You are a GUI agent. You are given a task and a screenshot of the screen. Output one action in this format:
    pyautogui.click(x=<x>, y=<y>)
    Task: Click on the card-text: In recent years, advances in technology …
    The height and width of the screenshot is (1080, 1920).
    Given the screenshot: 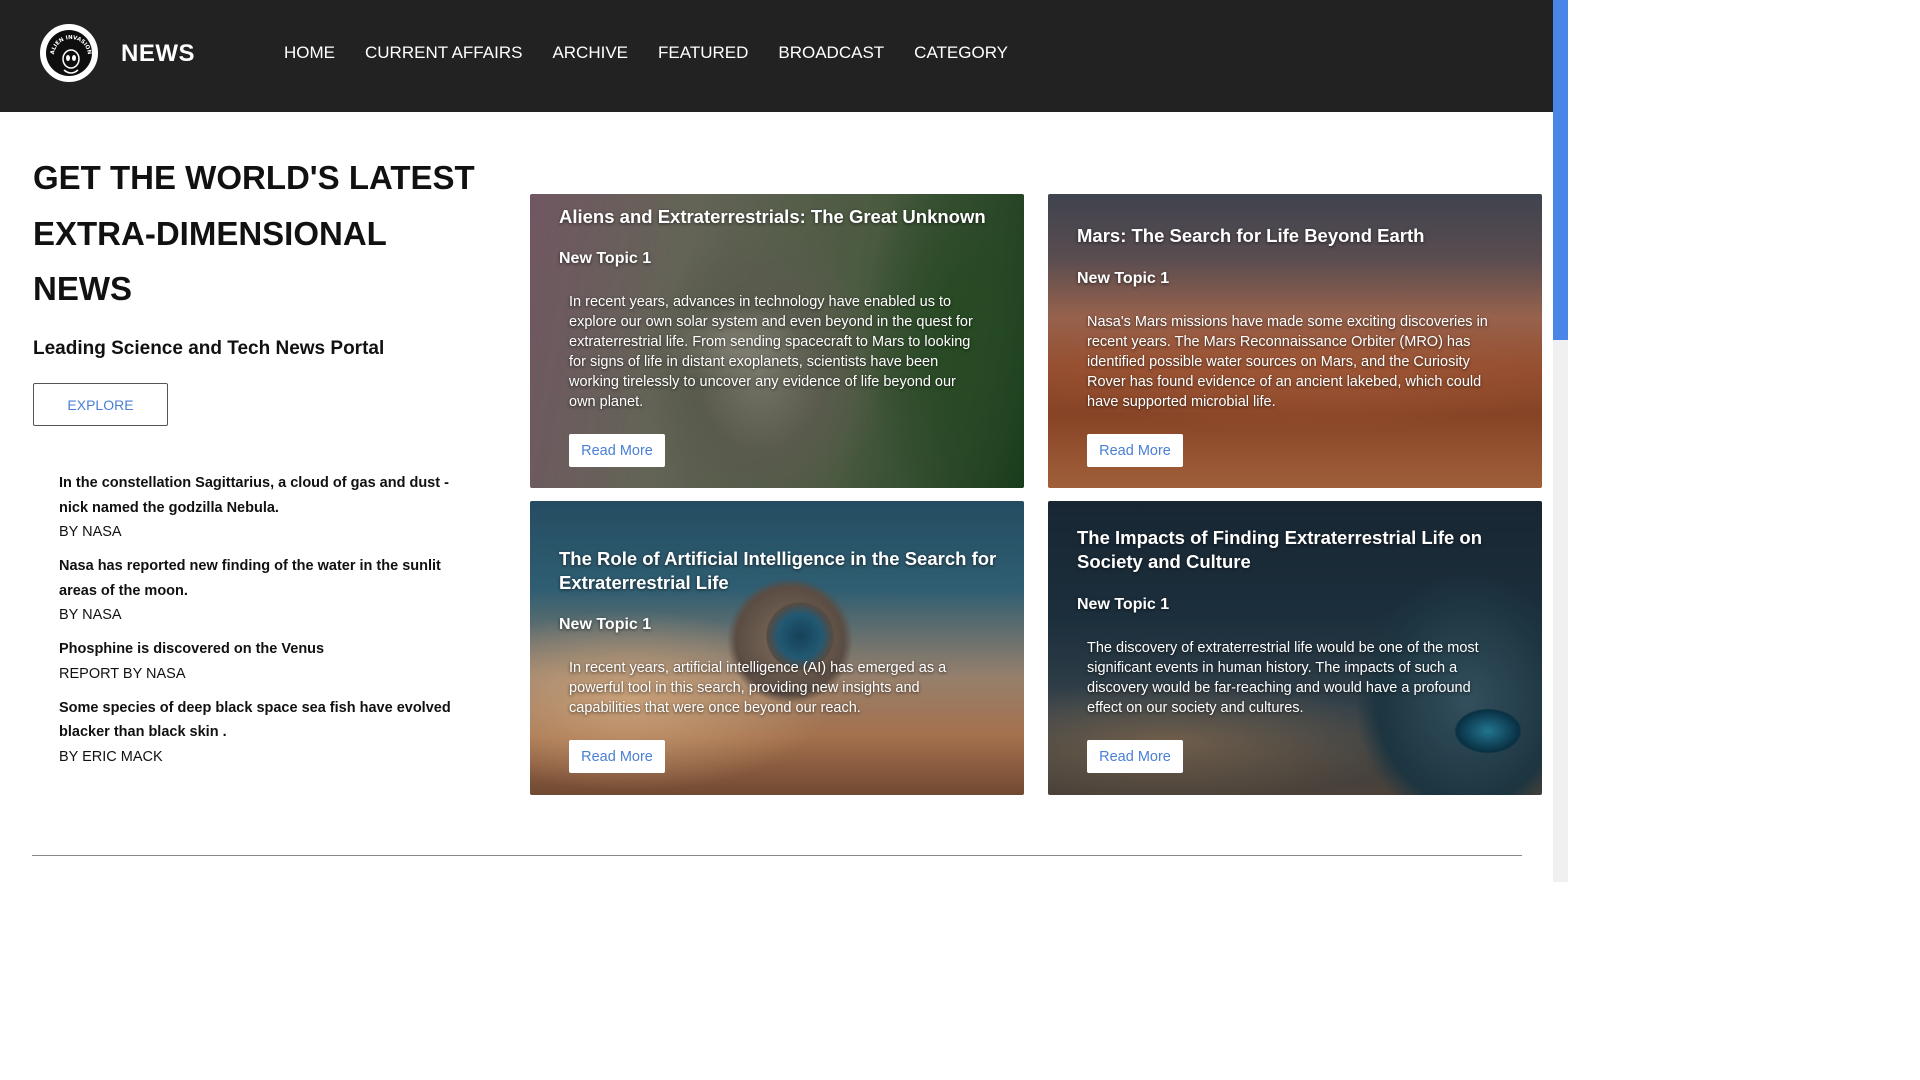 What is the action you would take?
    pyautogui.click(x=771, y=352)
    